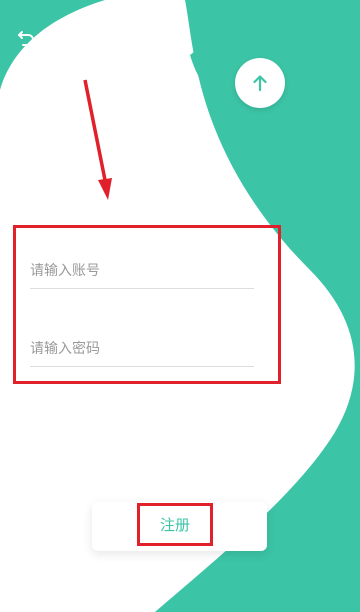 Image resolution: width=360 pixels, height=612 pixels. I want to click on up-button, so click(260, 83).